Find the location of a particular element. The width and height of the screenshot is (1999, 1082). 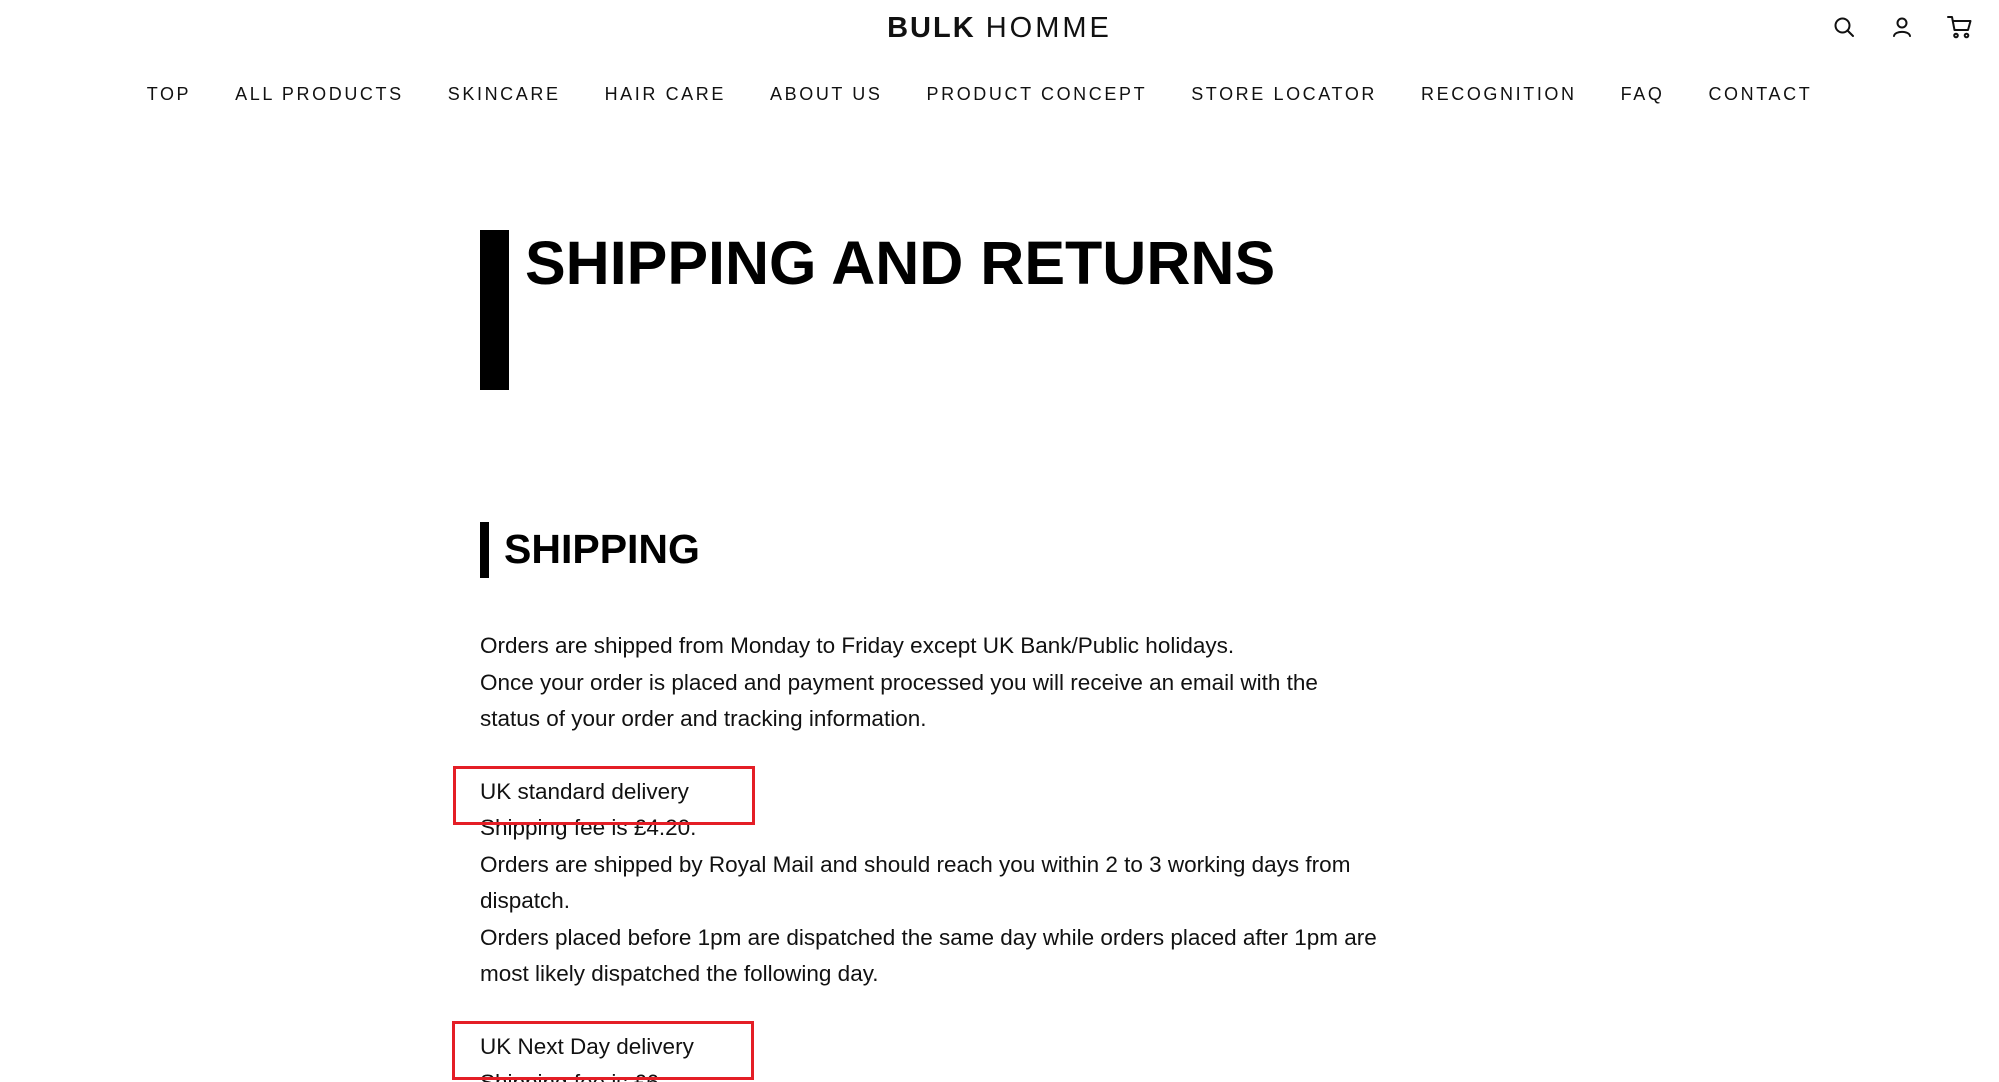

nav-item-skincare: SKINCARE is located at coordinates (504, 94).